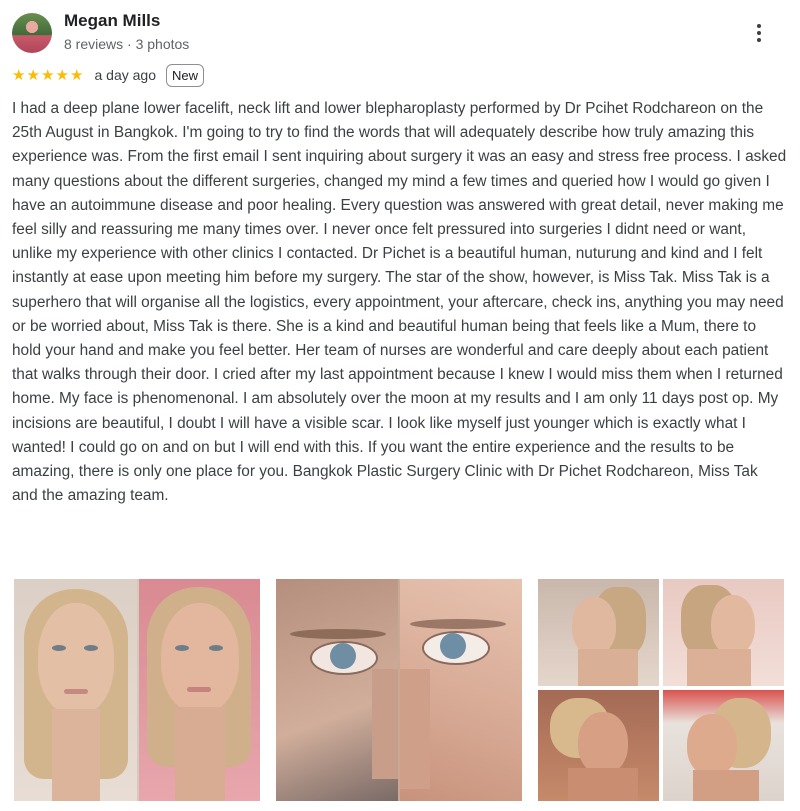  What do you see at coordinates (185, 75) in the screenshot?
I see `new-badge: New` at bounding box center [185, 75].